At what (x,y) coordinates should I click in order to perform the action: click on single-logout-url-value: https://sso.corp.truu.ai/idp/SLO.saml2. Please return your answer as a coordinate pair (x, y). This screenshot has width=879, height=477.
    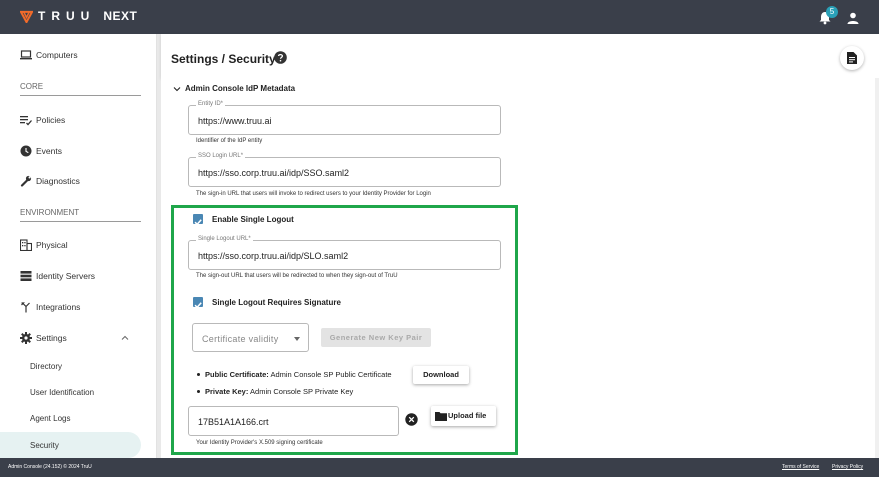
    Looking at the image, I should click on (273, 256).